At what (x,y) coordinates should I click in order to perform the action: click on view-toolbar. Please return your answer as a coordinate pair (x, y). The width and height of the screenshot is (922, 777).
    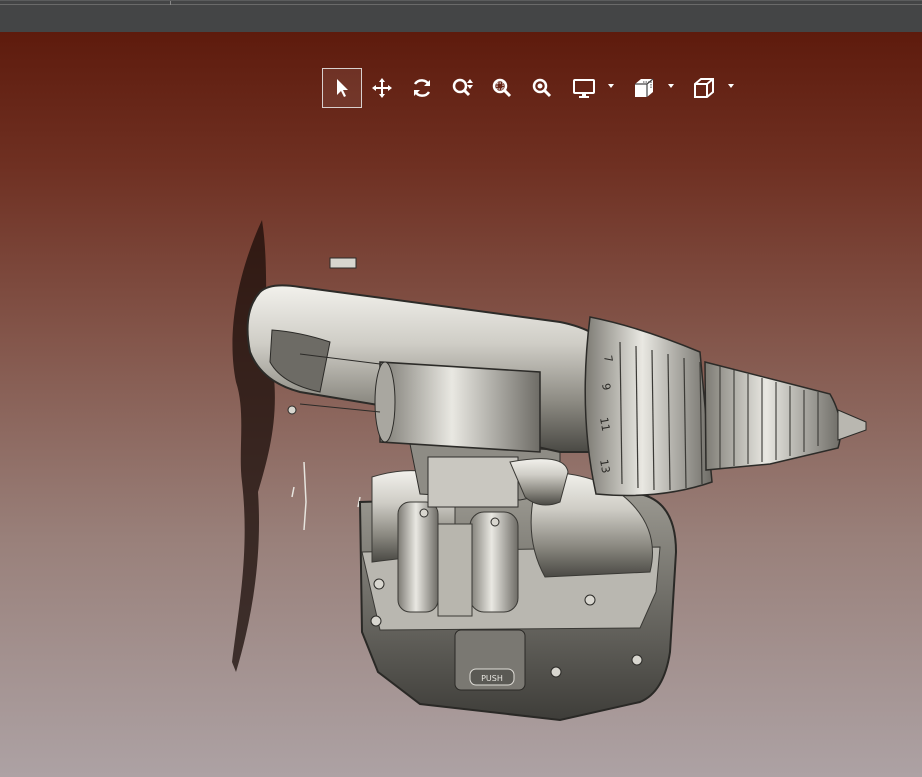
    Looking at the image, I should click on (532, 88).